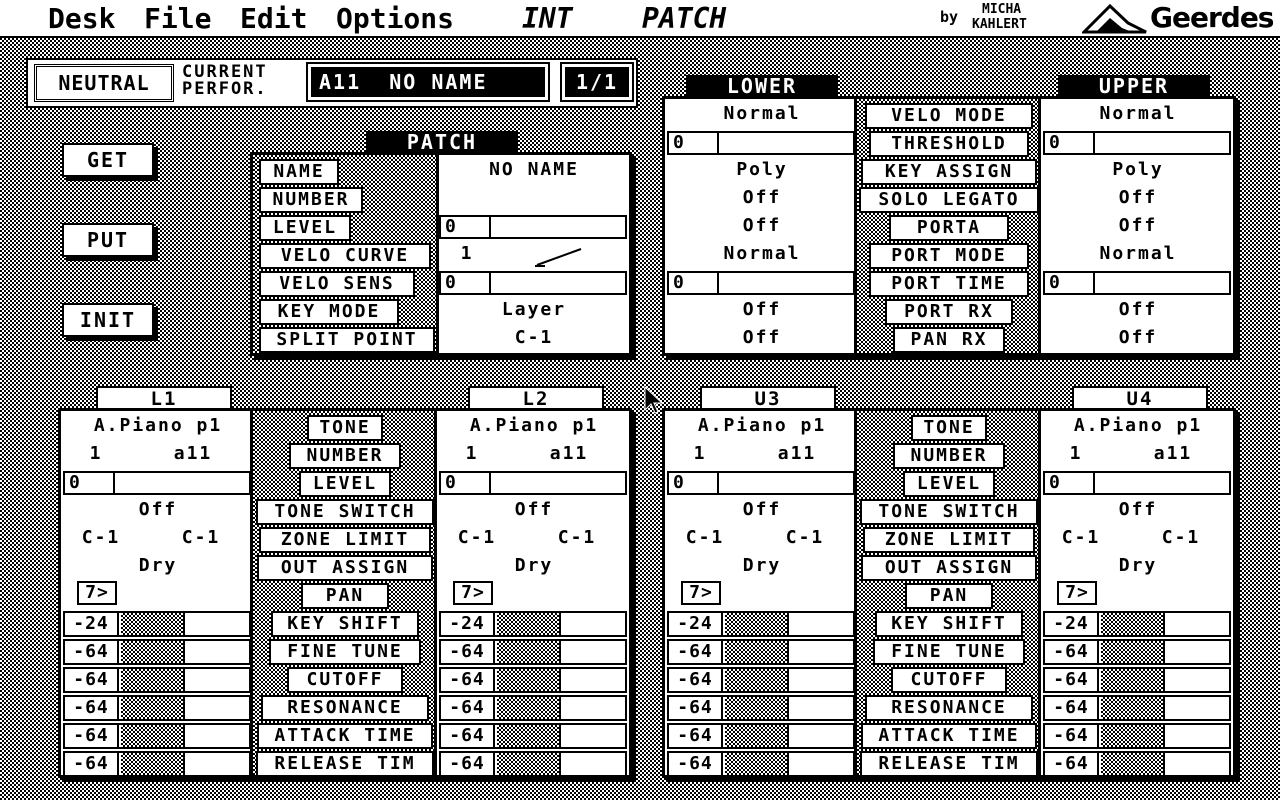 The width and height of the screenshot is (1280, 800). What do you see at coordinates (761, 283) in the screenshot?
I see `lower-port-time-slider: 0` at bounding box center [761, 283].